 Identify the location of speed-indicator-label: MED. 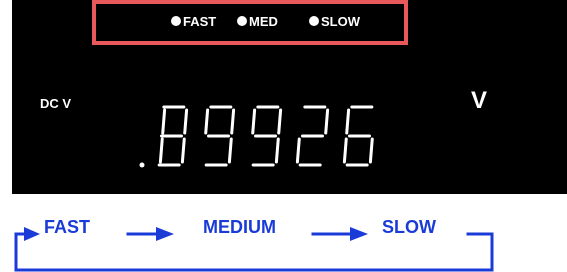
(263, 21).